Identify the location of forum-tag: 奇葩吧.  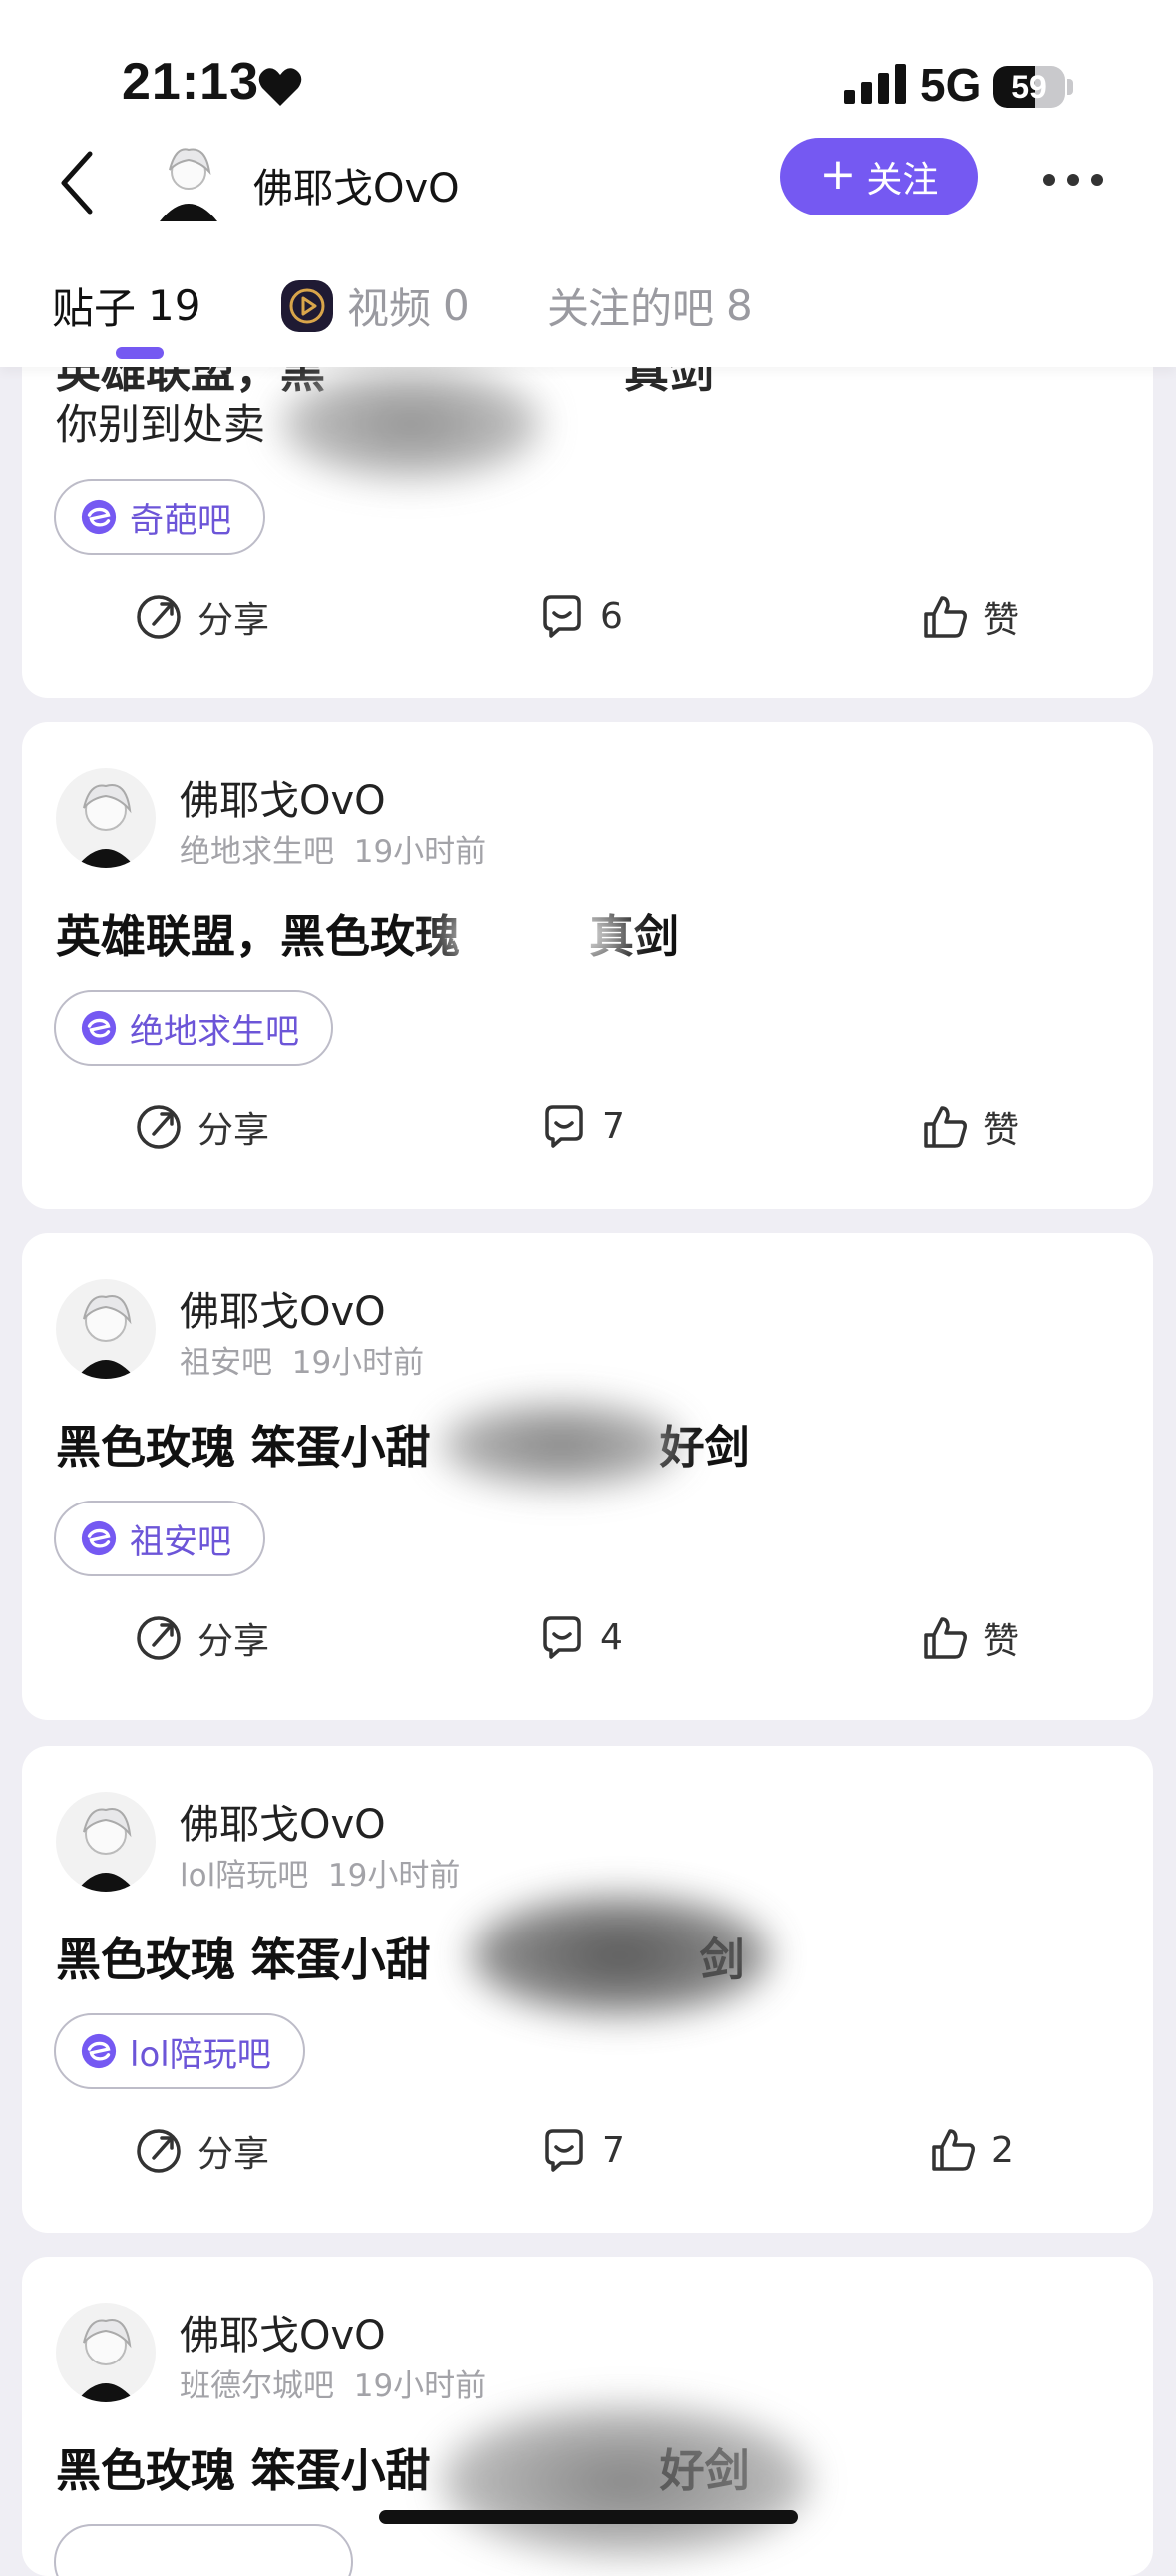
(159, 517).